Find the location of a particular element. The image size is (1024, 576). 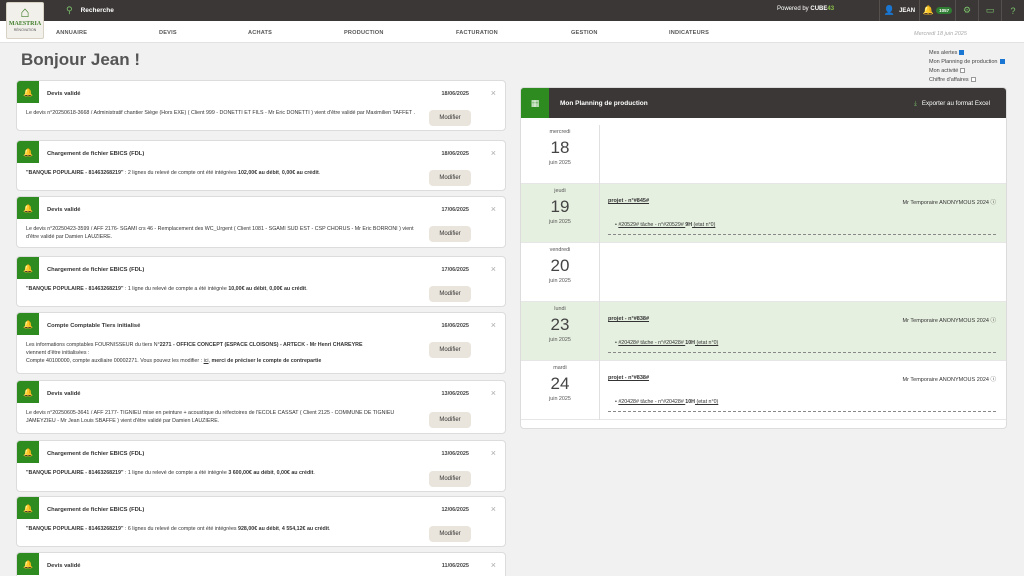

project-link: projet - n°#845# is located at coordinates (628, 201).